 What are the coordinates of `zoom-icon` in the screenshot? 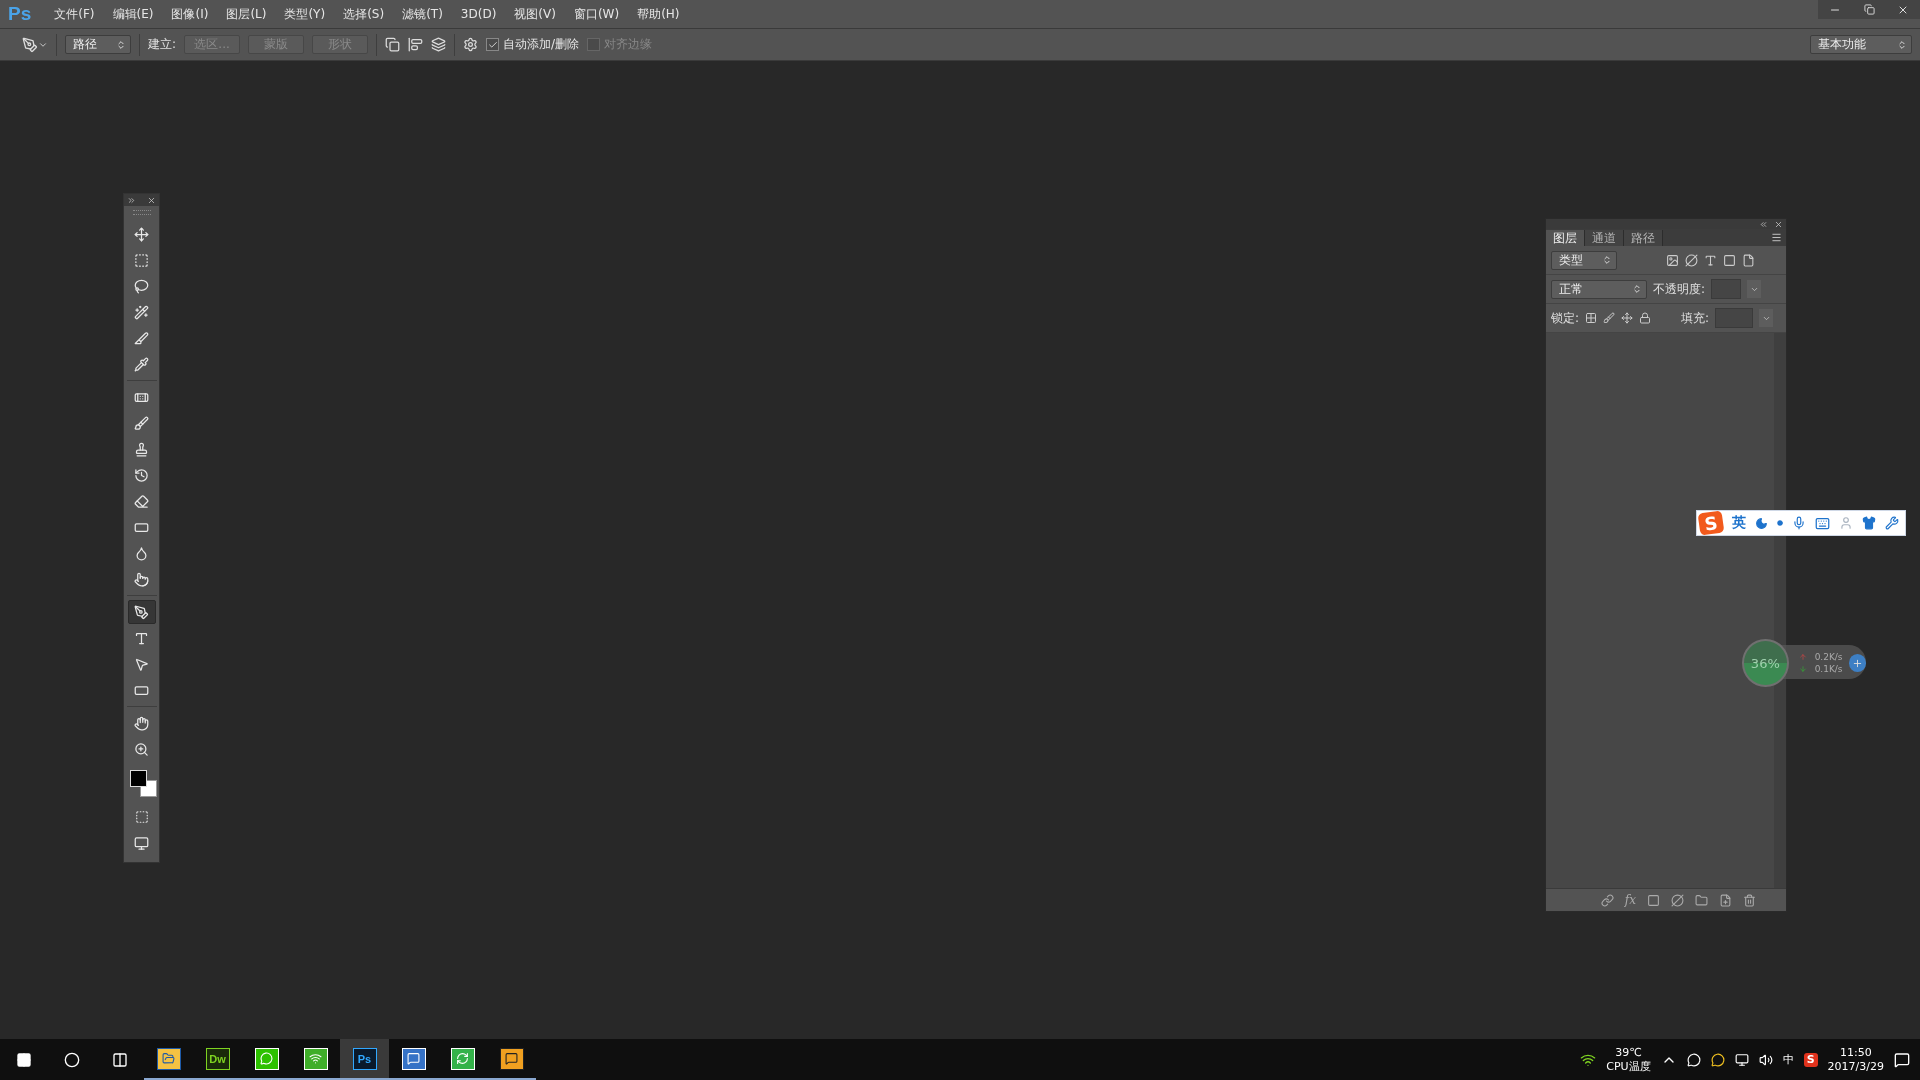 It's located at (141, 749).